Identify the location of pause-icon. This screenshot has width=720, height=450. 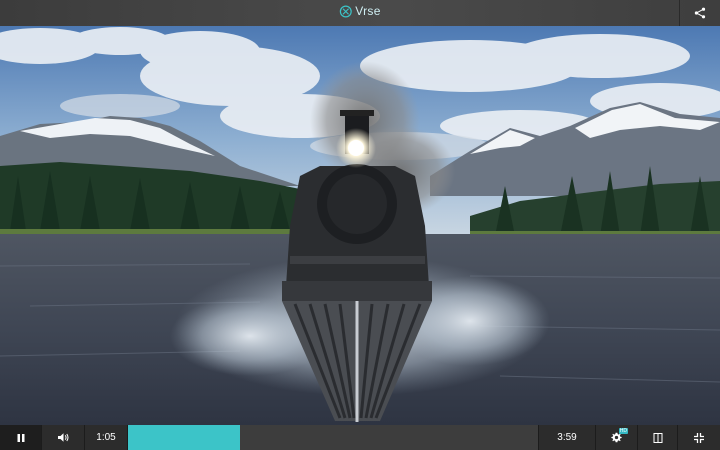
(20, 437).